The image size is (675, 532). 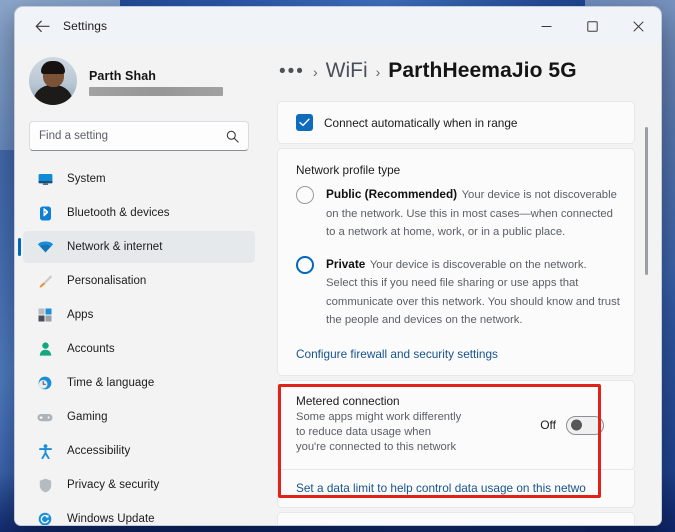 What do you see at coordinates (107, 281) in the screenshot?
I see `sidebar-item-label: Personalisation` at bounding box center [107, 281].